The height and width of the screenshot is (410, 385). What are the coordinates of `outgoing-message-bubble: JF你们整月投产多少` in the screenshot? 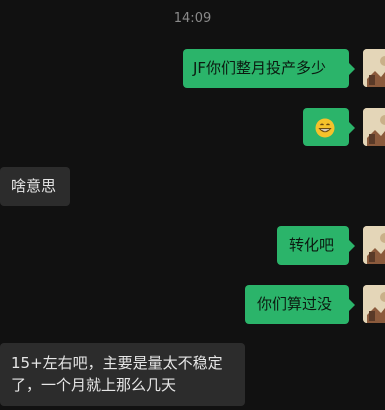 It's located at (269, 68).